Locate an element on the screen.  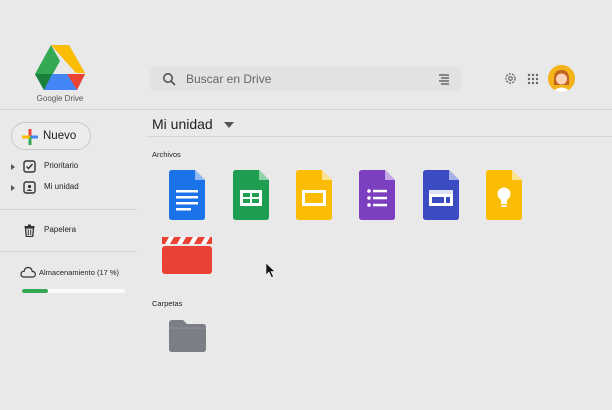
storage-progress-fill is located at coordinates (35, 291).